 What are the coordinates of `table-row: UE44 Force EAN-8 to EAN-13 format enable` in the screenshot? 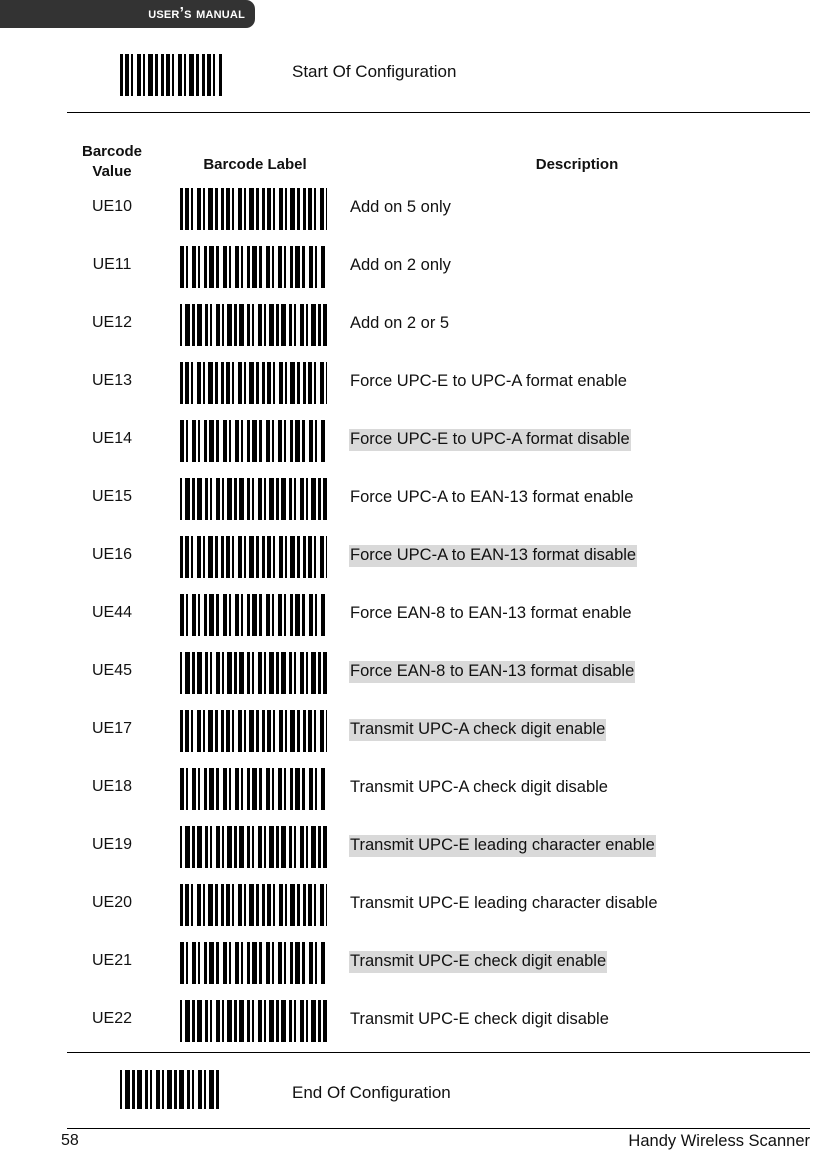 It's located at (414, 621).